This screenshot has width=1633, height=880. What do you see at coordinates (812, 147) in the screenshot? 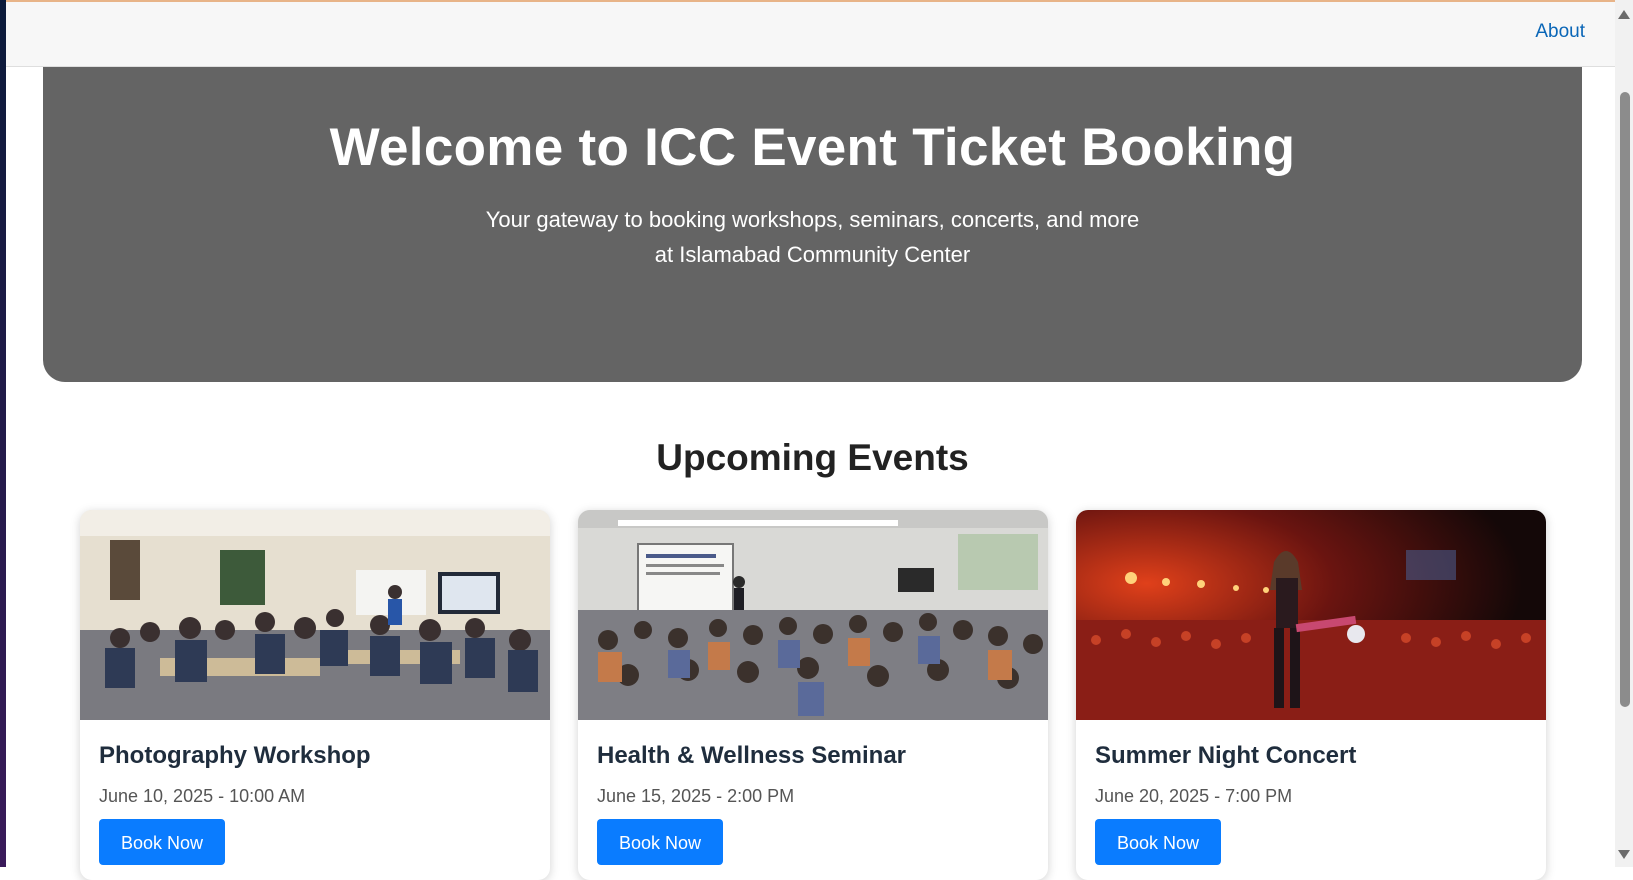
I see `hero-title: Welcome to ICC Event Ticket Booking` at bounding box center [812, 147].